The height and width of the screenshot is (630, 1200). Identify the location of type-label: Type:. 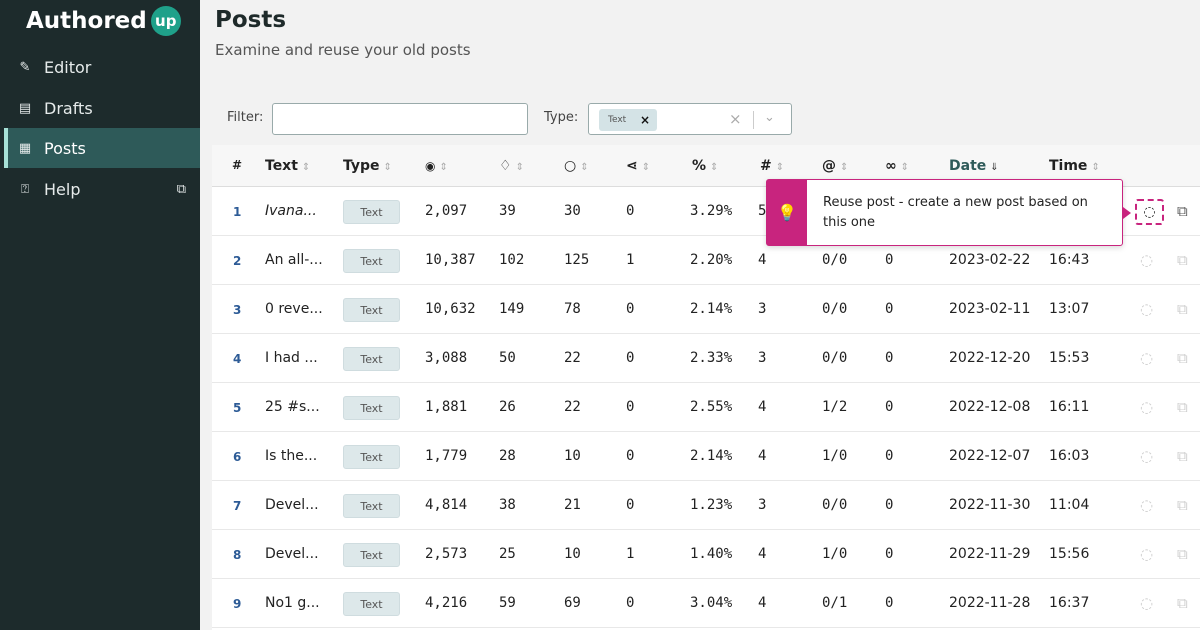
(561, 117).